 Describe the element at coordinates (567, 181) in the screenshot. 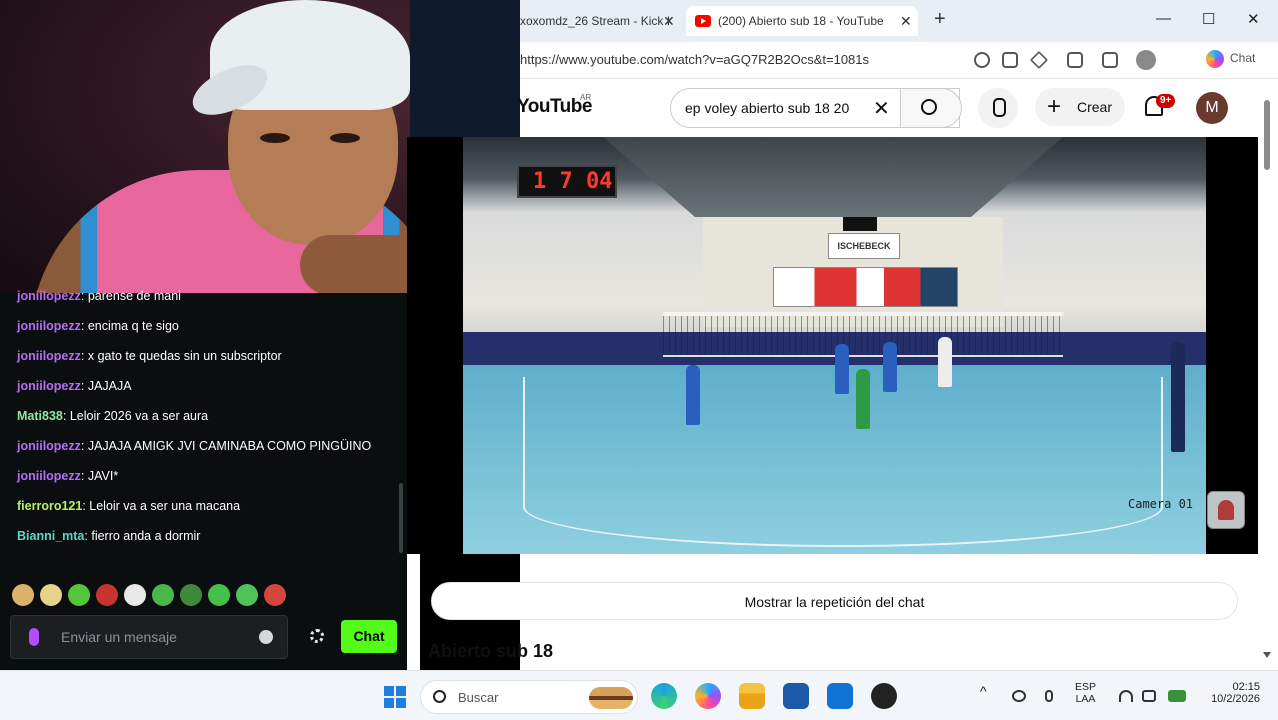

I see `scoreboard: 1 7 04` at that location.